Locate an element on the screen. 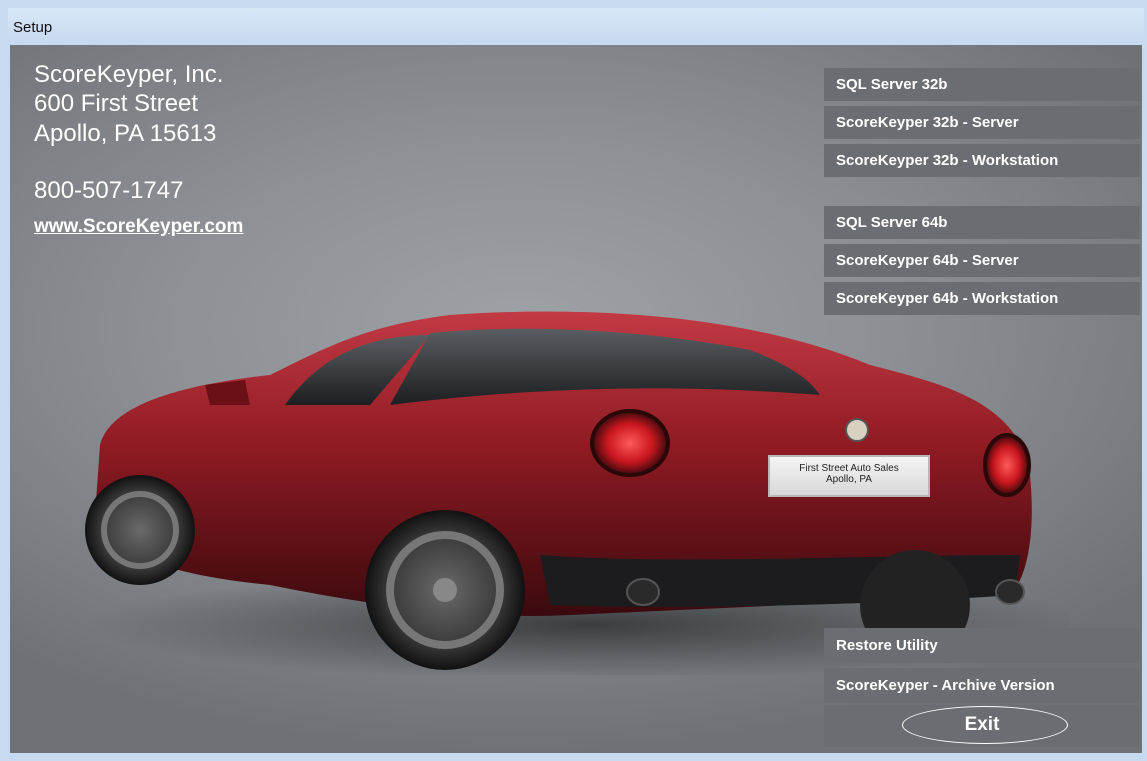  sql-server-64b-button: SQL Server 64b is located at coordinates (982, 222).